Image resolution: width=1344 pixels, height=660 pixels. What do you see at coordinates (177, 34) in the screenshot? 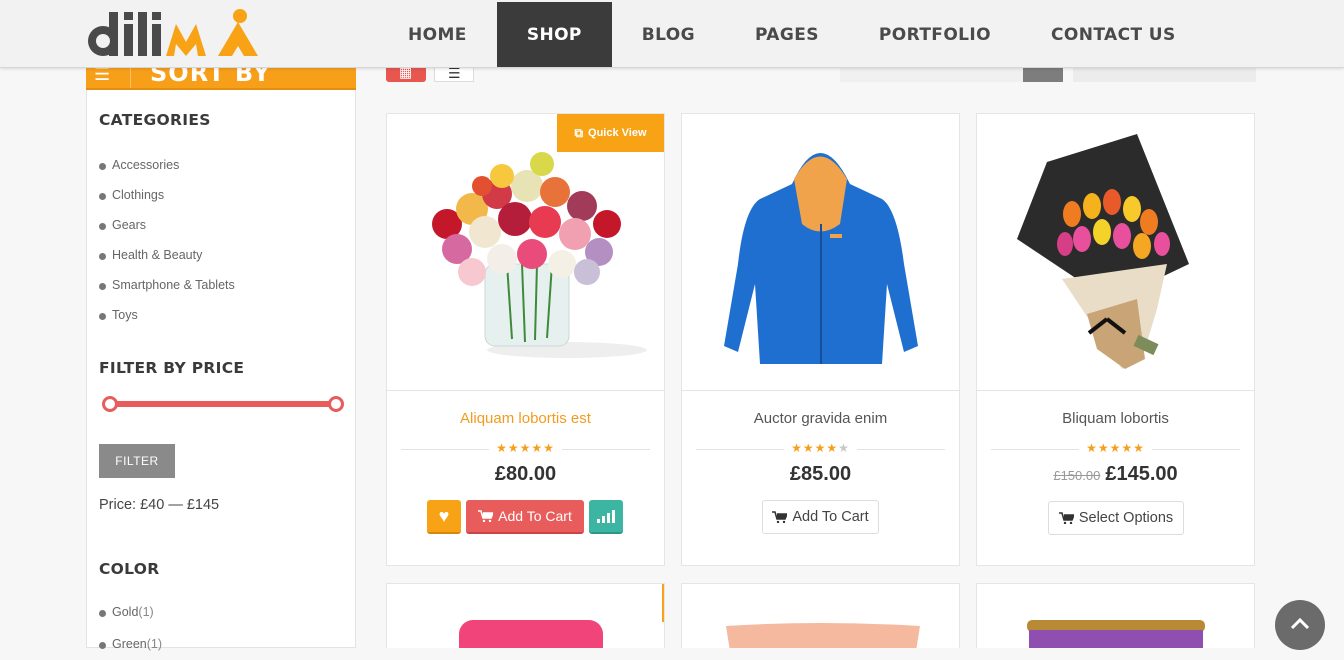
I see `dilima-logo` at bounding box center [177, 34].